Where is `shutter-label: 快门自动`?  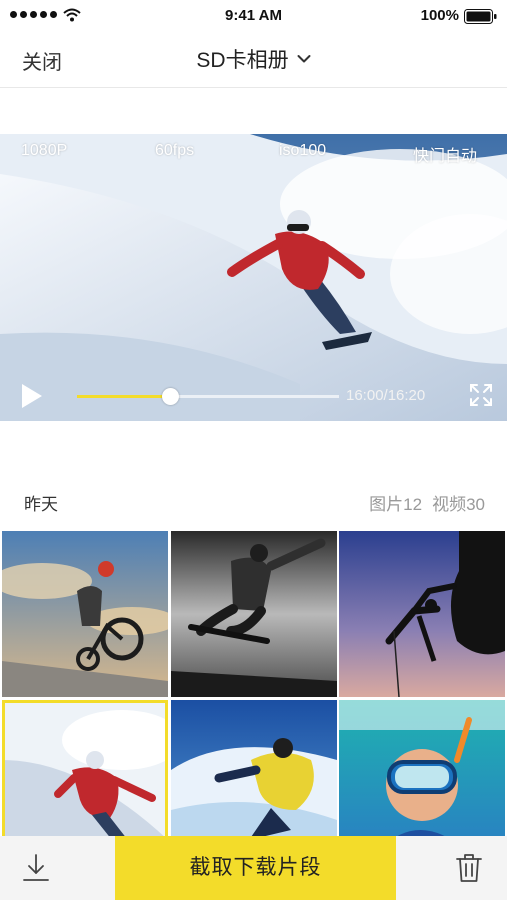 shutter-label: 快门自动 is located at coordinates (445, 156).